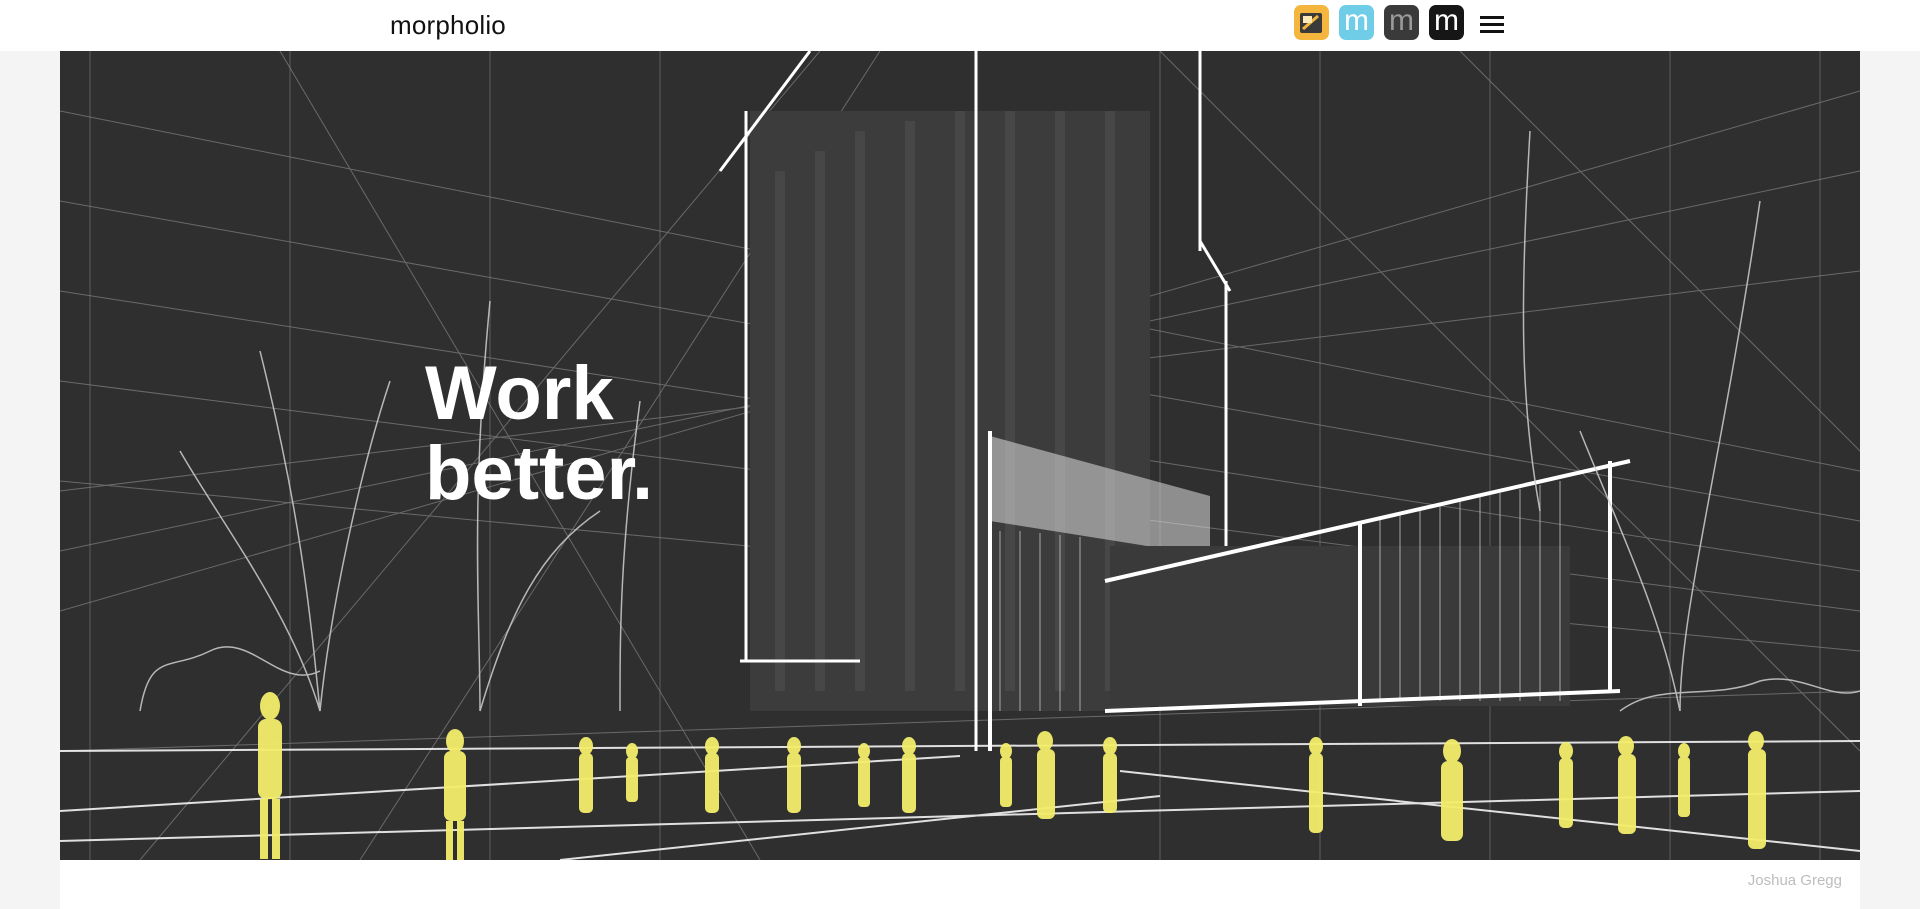  I want to click on m-app-icon-black: m, so click(1446, 22).